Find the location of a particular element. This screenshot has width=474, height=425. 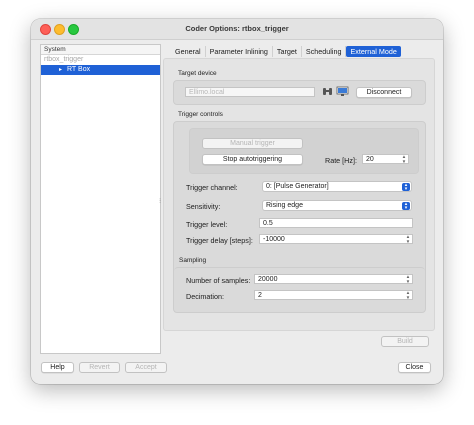

trigger-level-input: 0.5 is located at coordinates (336, 223).